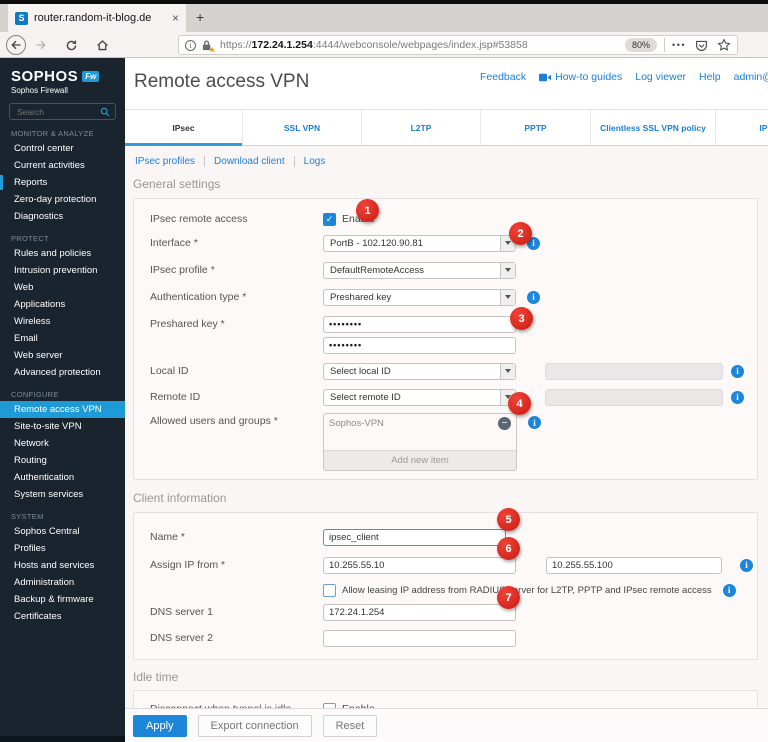 Image resolution: width=768 pixels, height=742 pixels. What do you see at coordinates (419, 638) in the screenshot?
I see `dns-server-2-input` at bounding box center [419, 638].